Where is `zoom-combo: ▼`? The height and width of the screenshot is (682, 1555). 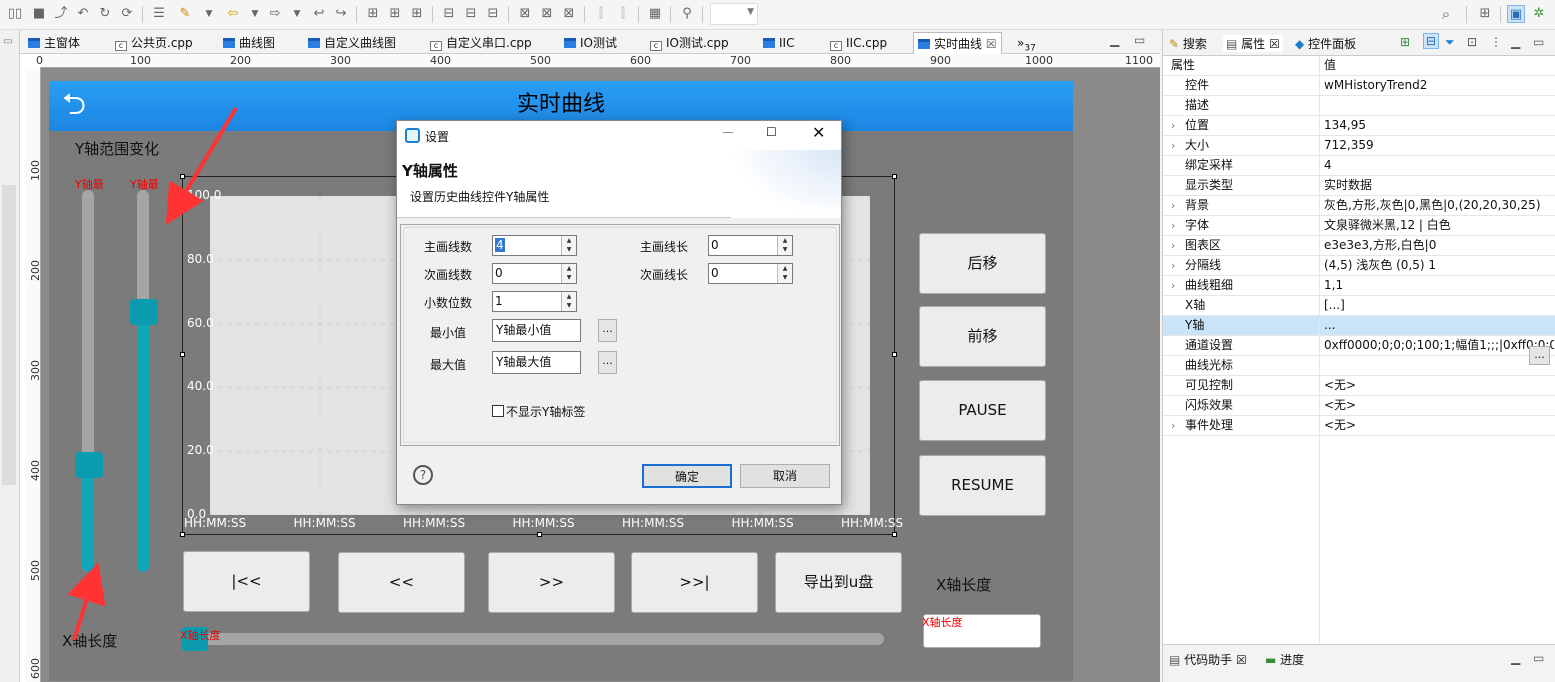
zoom-combo: ▼ is located at coordinates (734, 14).